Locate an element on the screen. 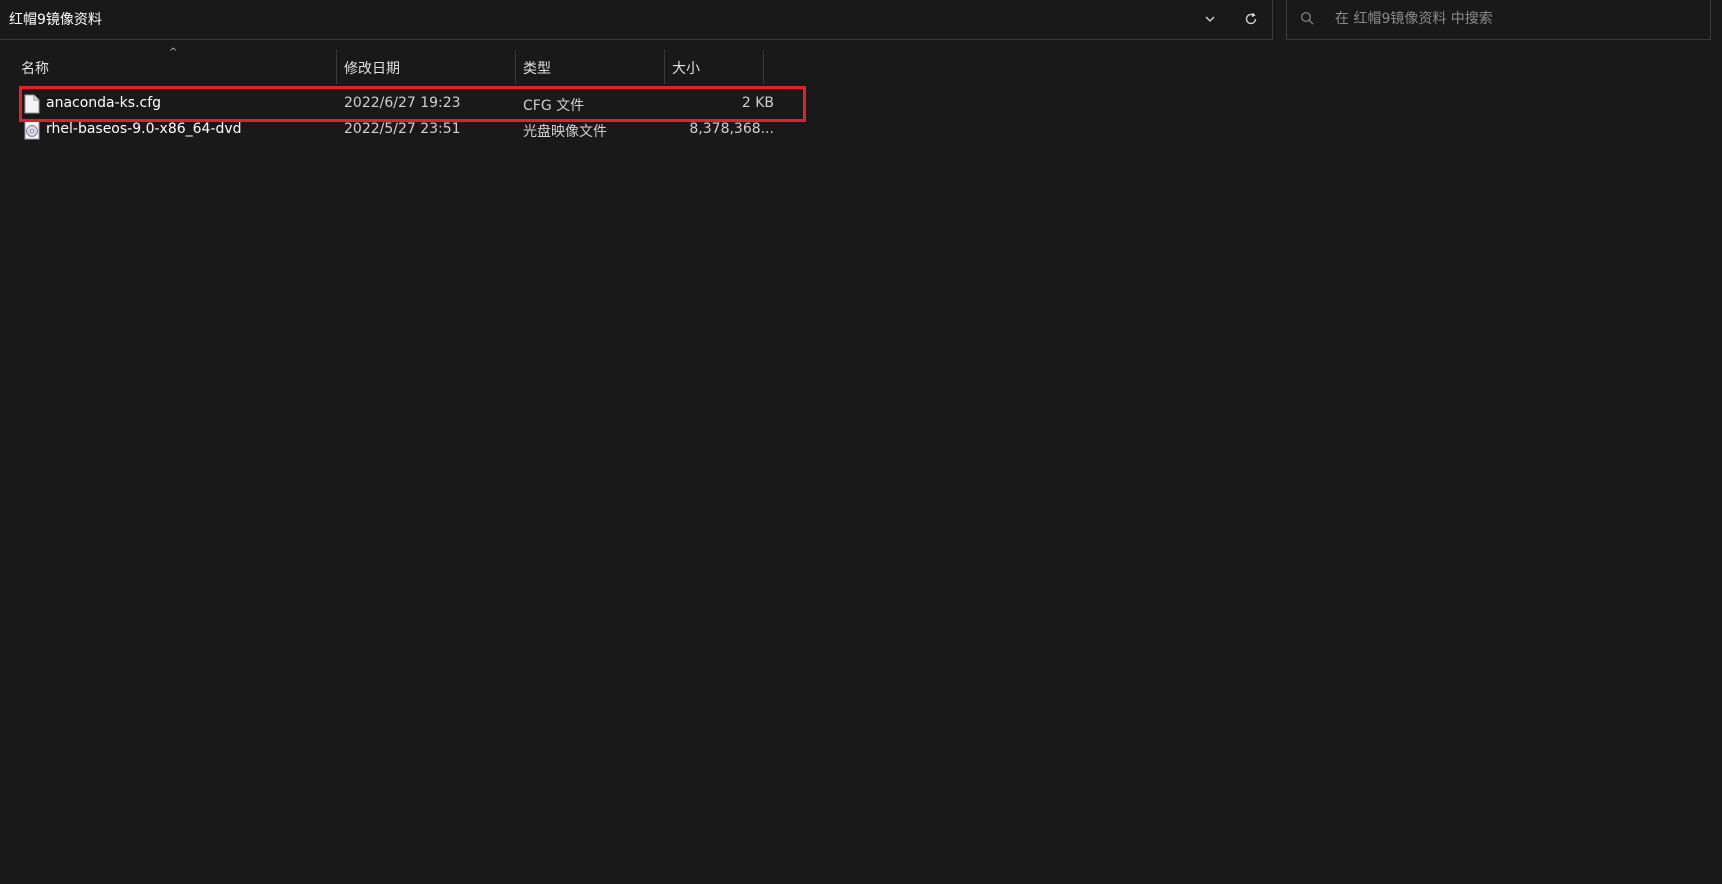 This screenshot has width=1722, height=884. top-bar: 红帽9镜像资料 is located at coordinates (861, 20).